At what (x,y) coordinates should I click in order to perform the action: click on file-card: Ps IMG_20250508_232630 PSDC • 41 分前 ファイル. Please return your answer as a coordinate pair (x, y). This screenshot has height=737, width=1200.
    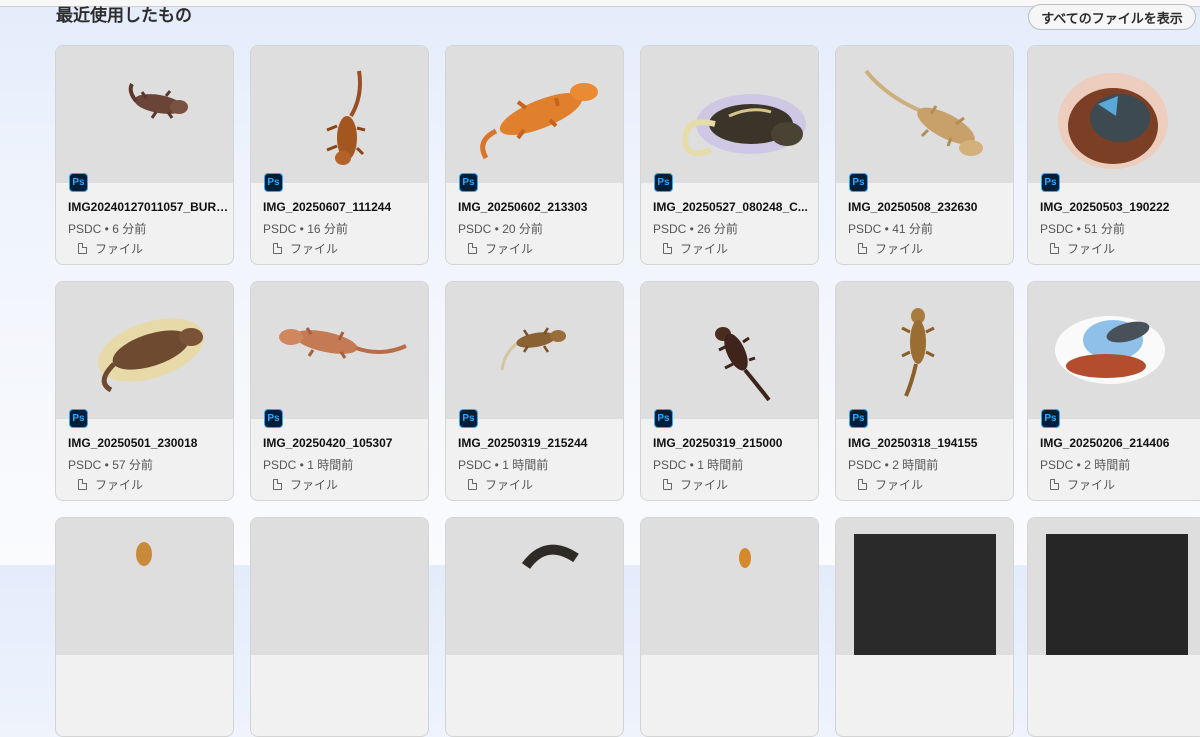
    Looking at the image, I should click on (924, 155).